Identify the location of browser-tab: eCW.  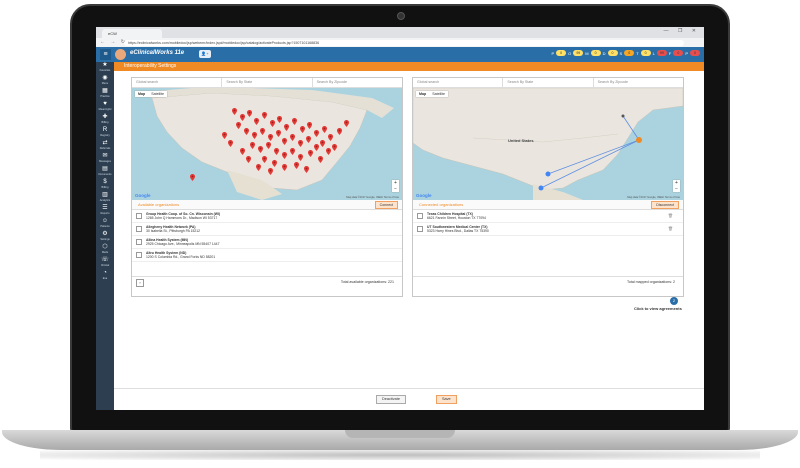
(132, 33).